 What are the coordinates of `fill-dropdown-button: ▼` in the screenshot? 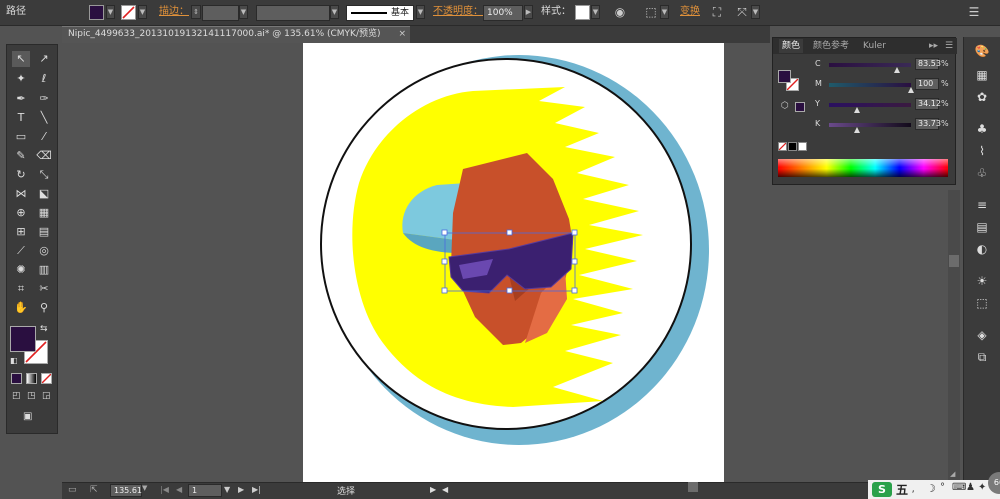 It's located at (110, 12).